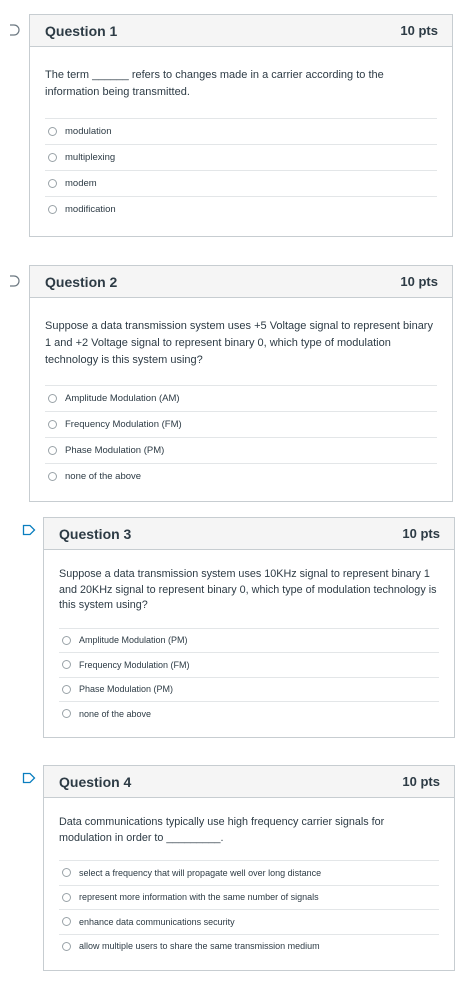 Image resolution: width=476 pixels, height=1000 pixels. Describe the element at coordinates (81, 183) in the screenshot. I see `answer-label: modem` at that location.